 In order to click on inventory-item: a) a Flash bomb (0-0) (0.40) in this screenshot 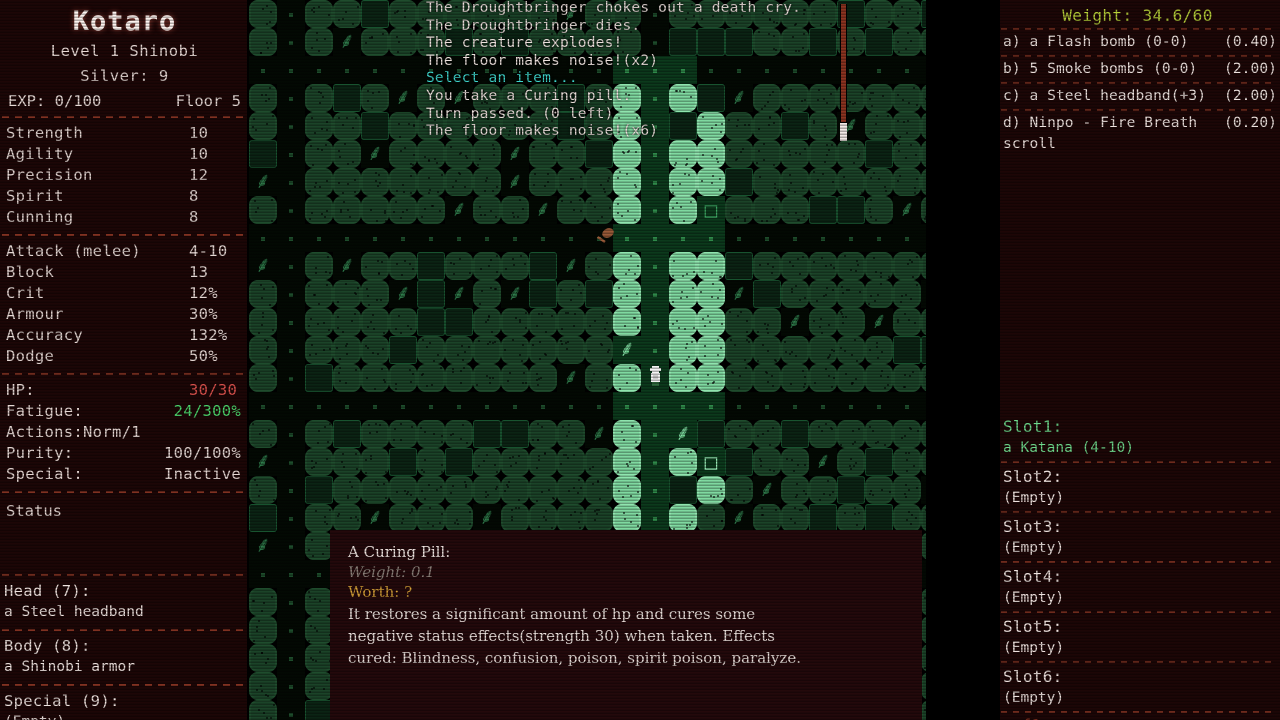, I will do `click(1137, 42)`.